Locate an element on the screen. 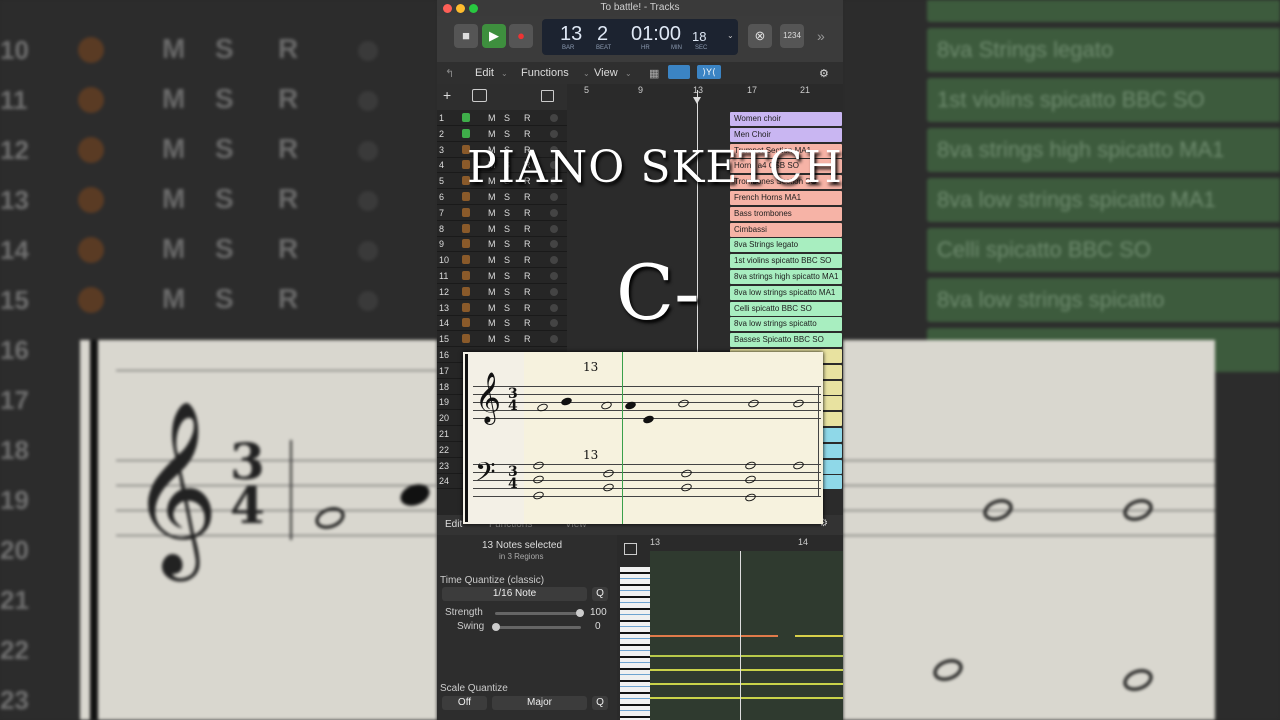  menu-view: View is located at coordinates (606, 73).